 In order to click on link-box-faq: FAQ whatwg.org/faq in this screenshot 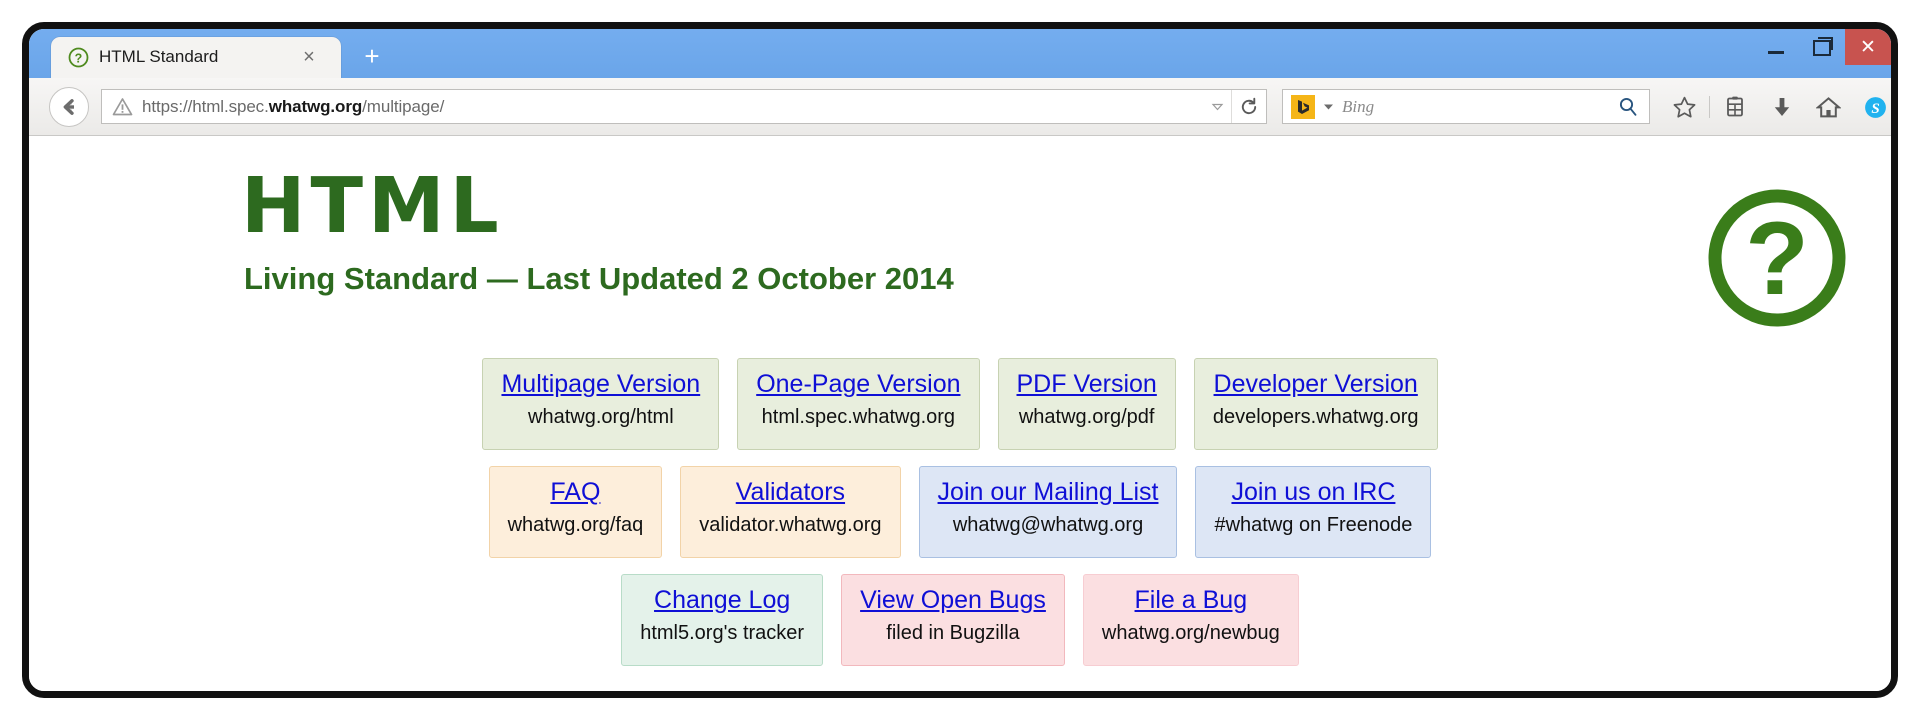, I will do `click(575, 512)`.